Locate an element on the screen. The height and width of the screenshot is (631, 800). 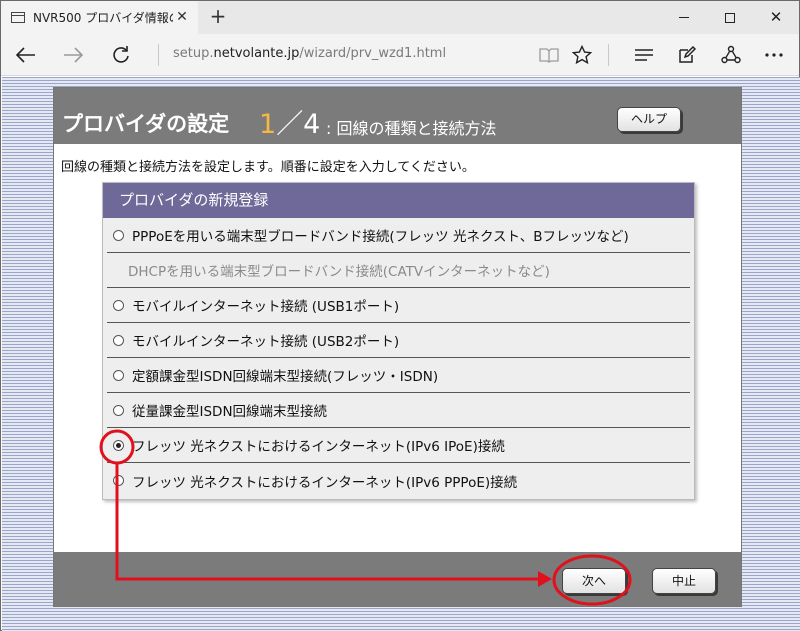
connection-option: 定額課金型ISDN回線端末型接続(フレッツ・ISDN) is located at coordinates (398, 375).